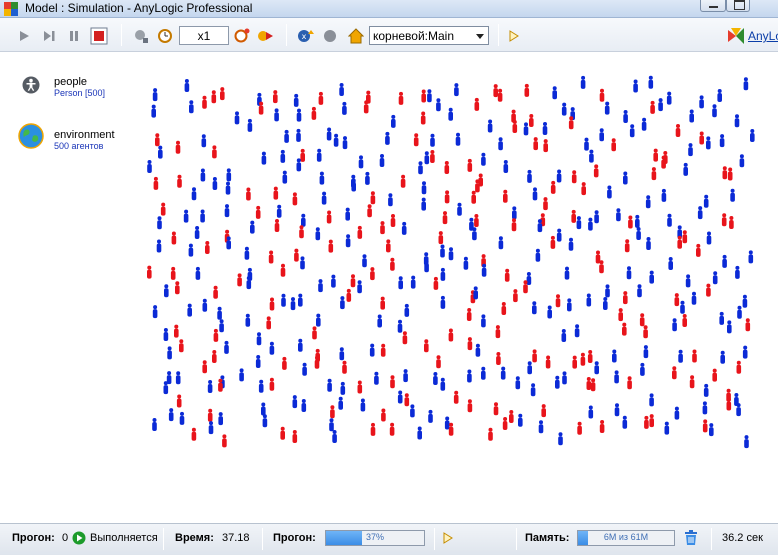 The width and height of the screenshot is (778, 555). I want to click on navigate-button, so click(330, 36).